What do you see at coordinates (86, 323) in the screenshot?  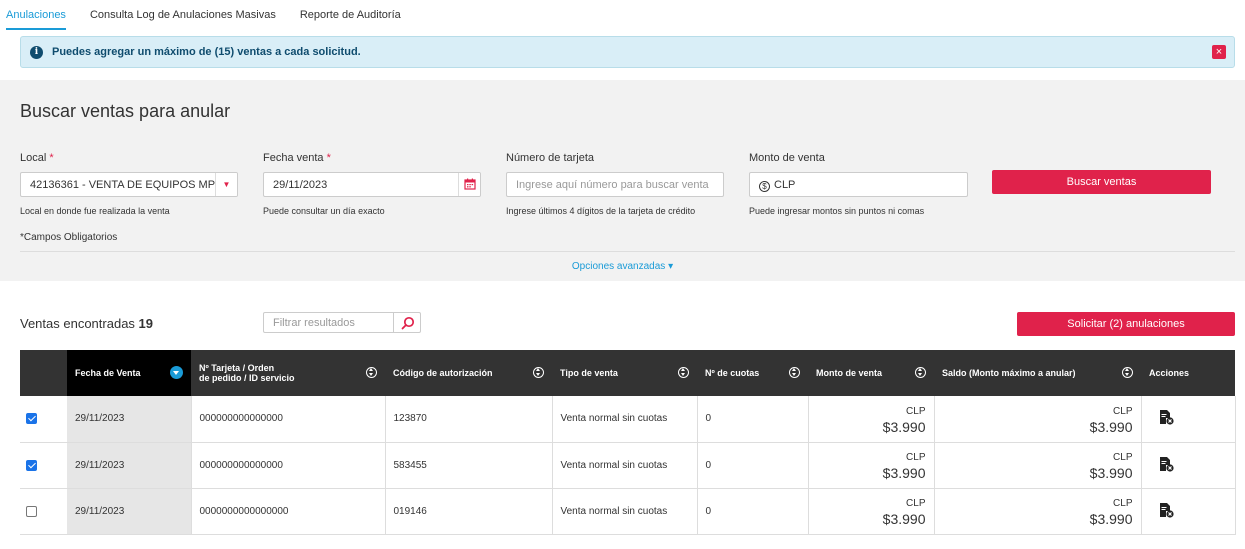 I see `results-title: Ventas encontradas 19` at bounding box center [86, 323].